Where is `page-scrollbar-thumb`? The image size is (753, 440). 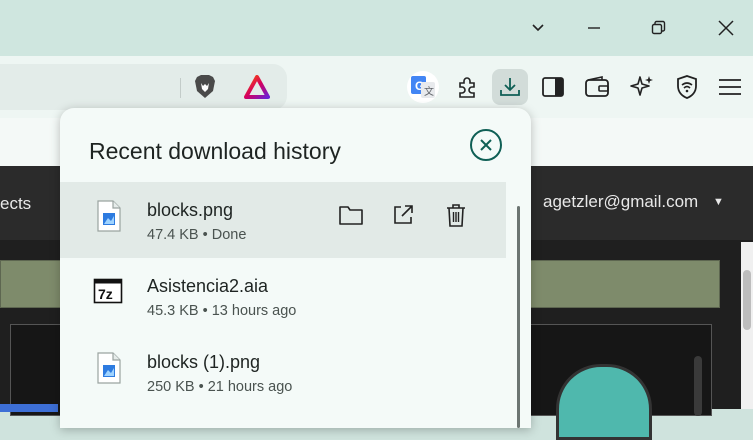
page-scrollbar-thumb is located at coordinates (747, 300).